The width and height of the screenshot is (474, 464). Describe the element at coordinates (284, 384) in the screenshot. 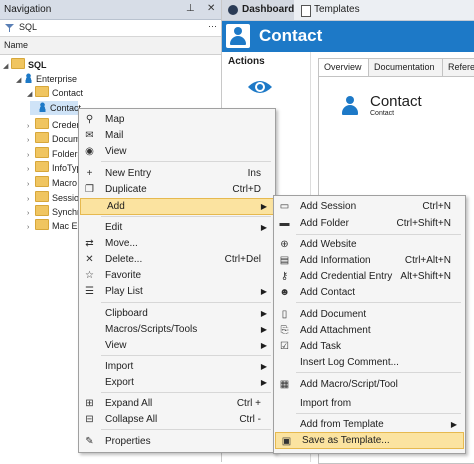

I see `macro-icon: ▦` at that location.